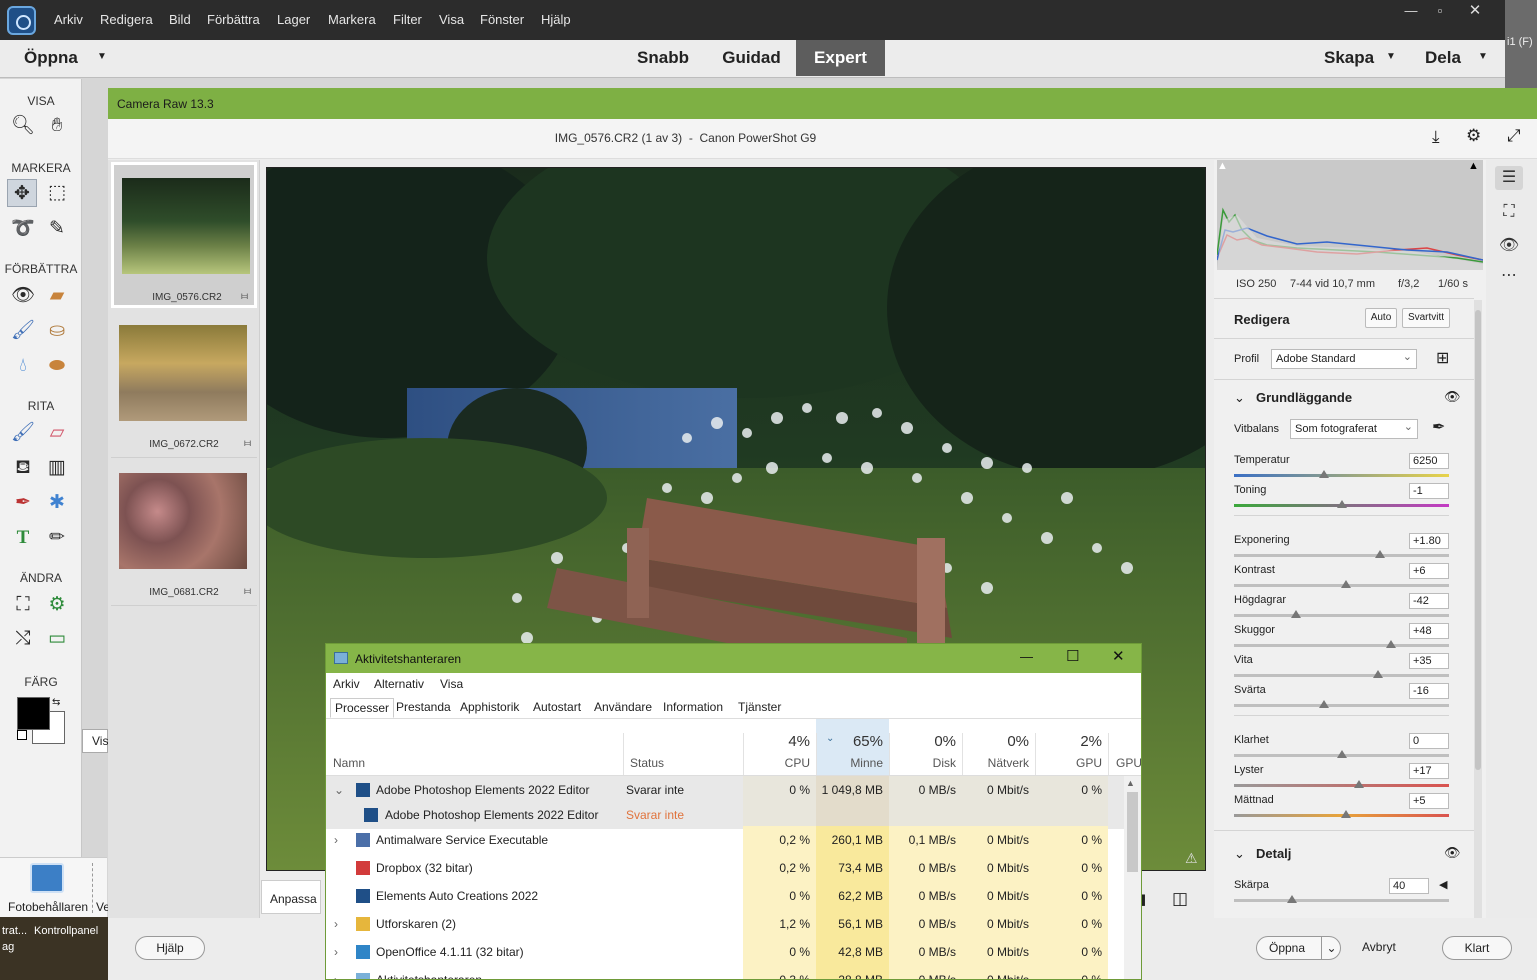 This screenshot has width=1537, height=980. I want to click on slider-value: 40, so click(1409, 886).